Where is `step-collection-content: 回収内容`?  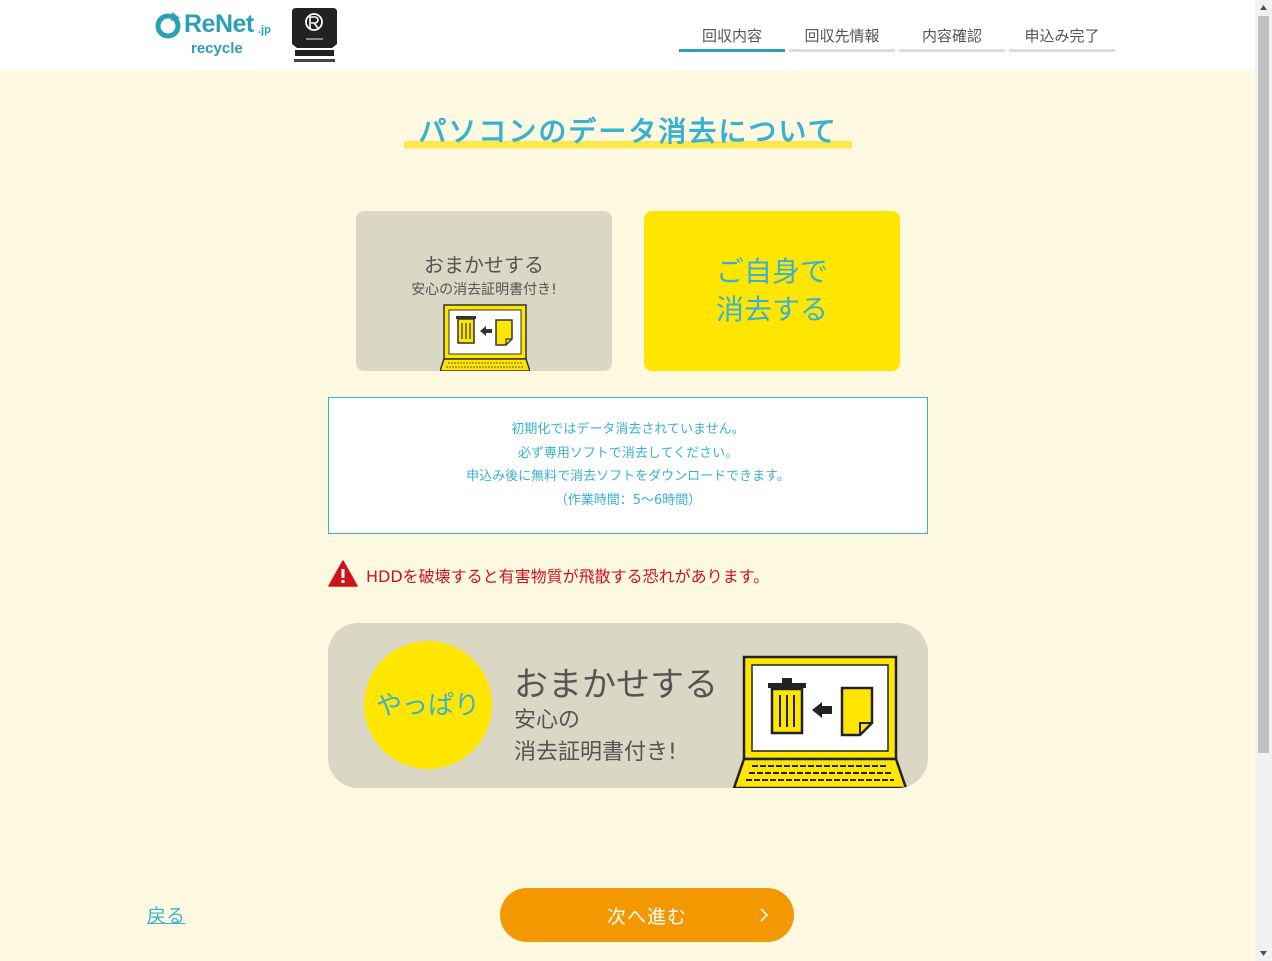
step-collection-content: 回収内容 is located at coordinates (732, 38).